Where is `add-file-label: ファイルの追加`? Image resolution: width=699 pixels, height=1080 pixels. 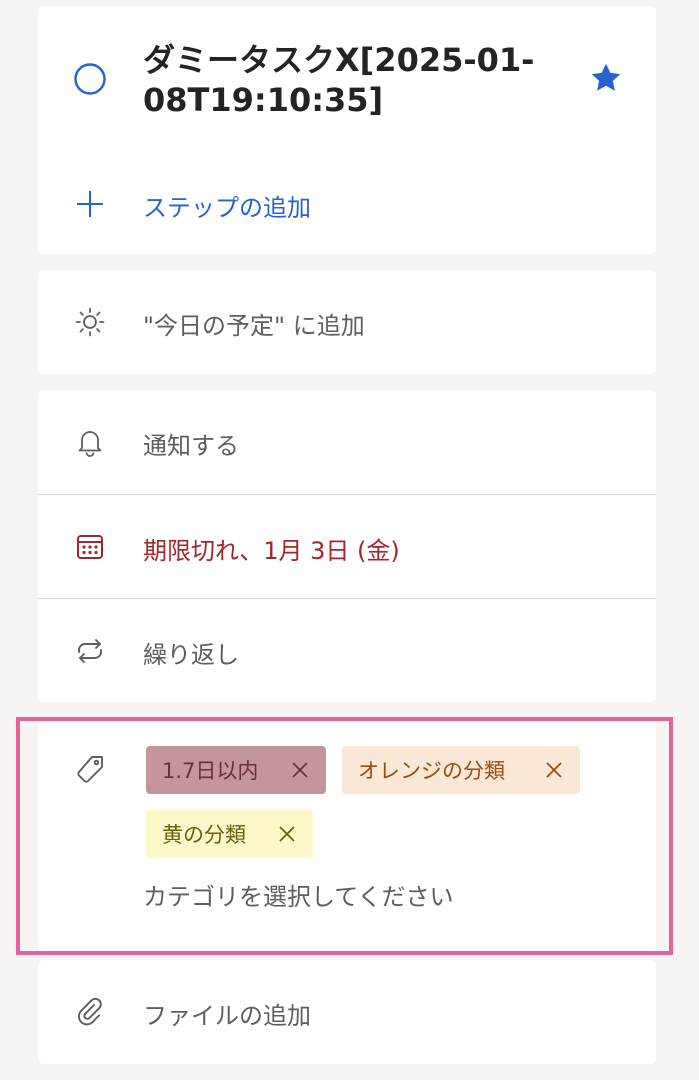 add-file-label: ファイルの追加 is located at coordinates (227, 1016).